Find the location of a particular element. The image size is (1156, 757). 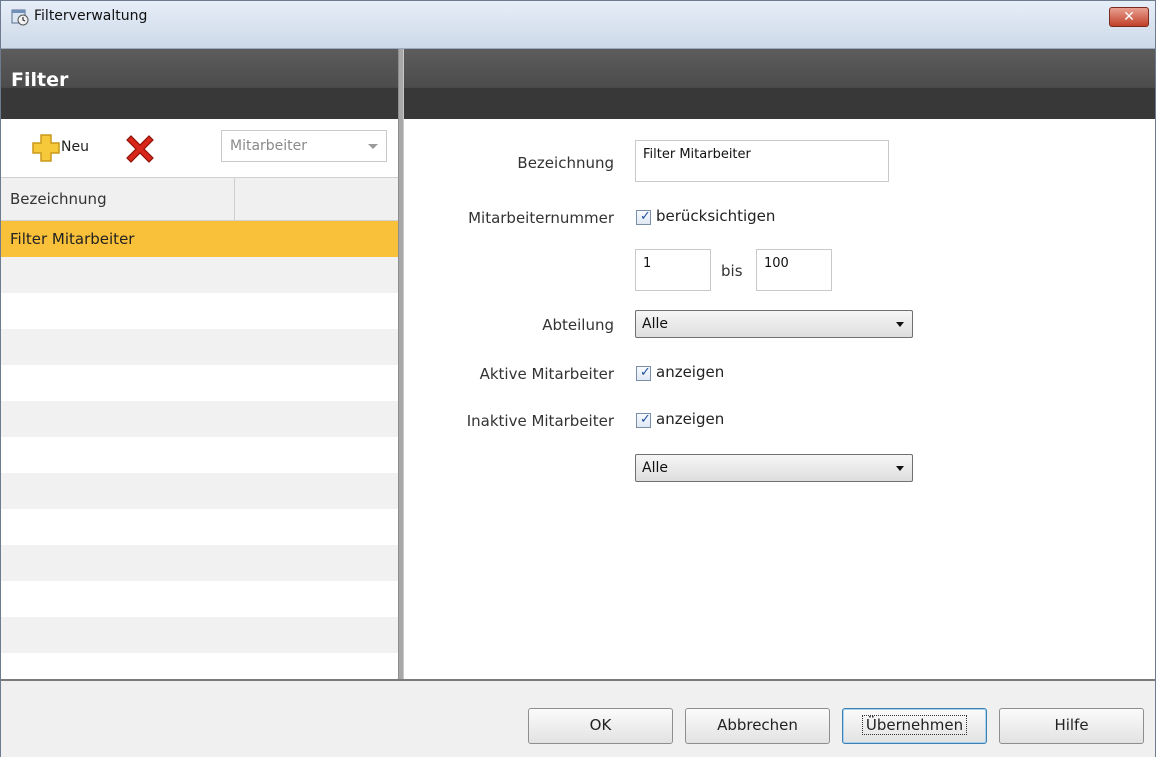

inaktive-check-label: anzeigen is located at coordinates (690, 419).